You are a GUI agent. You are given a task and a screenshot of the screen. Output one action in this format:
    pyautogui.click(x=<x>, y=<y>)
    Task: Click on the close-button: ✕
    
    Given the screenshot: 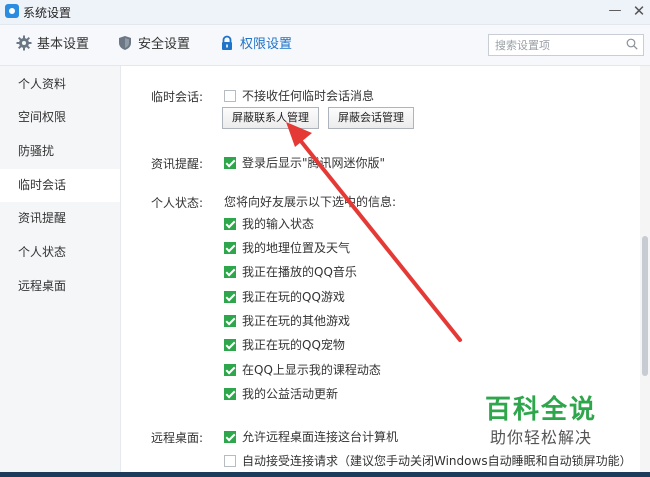 What is the action you would take?
    pyautogui.click(x=639, y=11)
    